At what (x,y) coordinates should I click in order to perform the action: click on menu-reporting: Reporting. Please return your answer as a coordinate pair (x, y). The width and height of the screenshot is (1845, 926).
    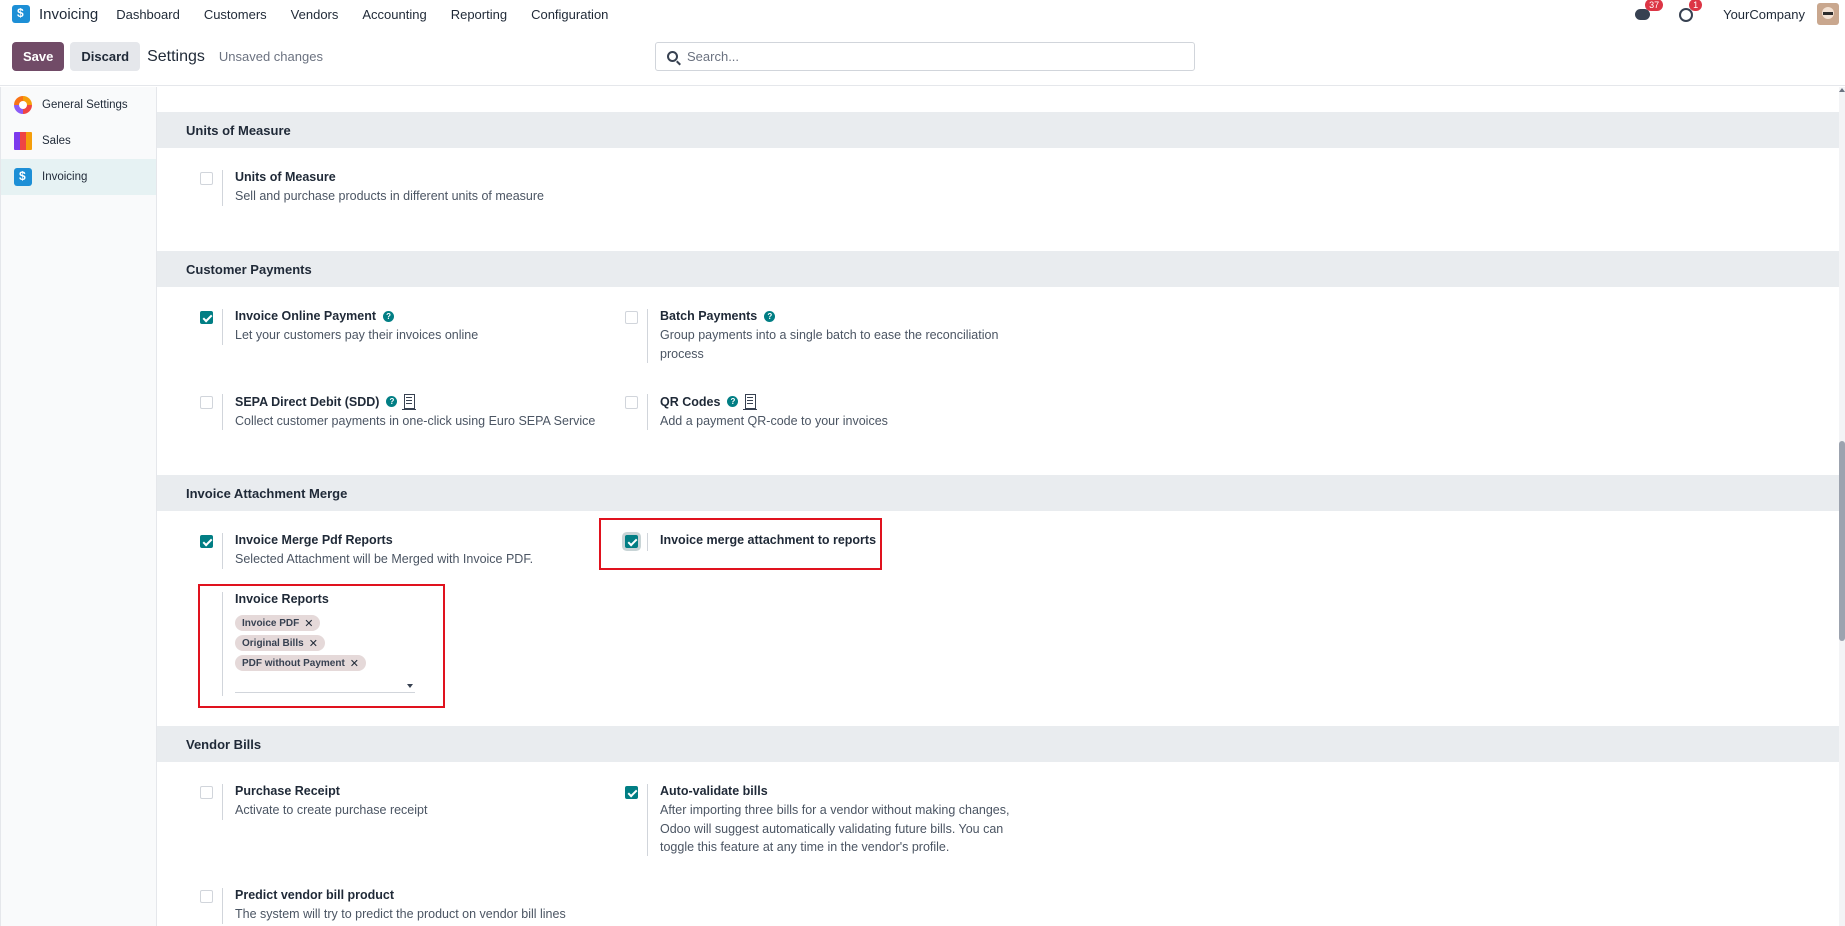
    Looking at the image, I should click on (479, 14).